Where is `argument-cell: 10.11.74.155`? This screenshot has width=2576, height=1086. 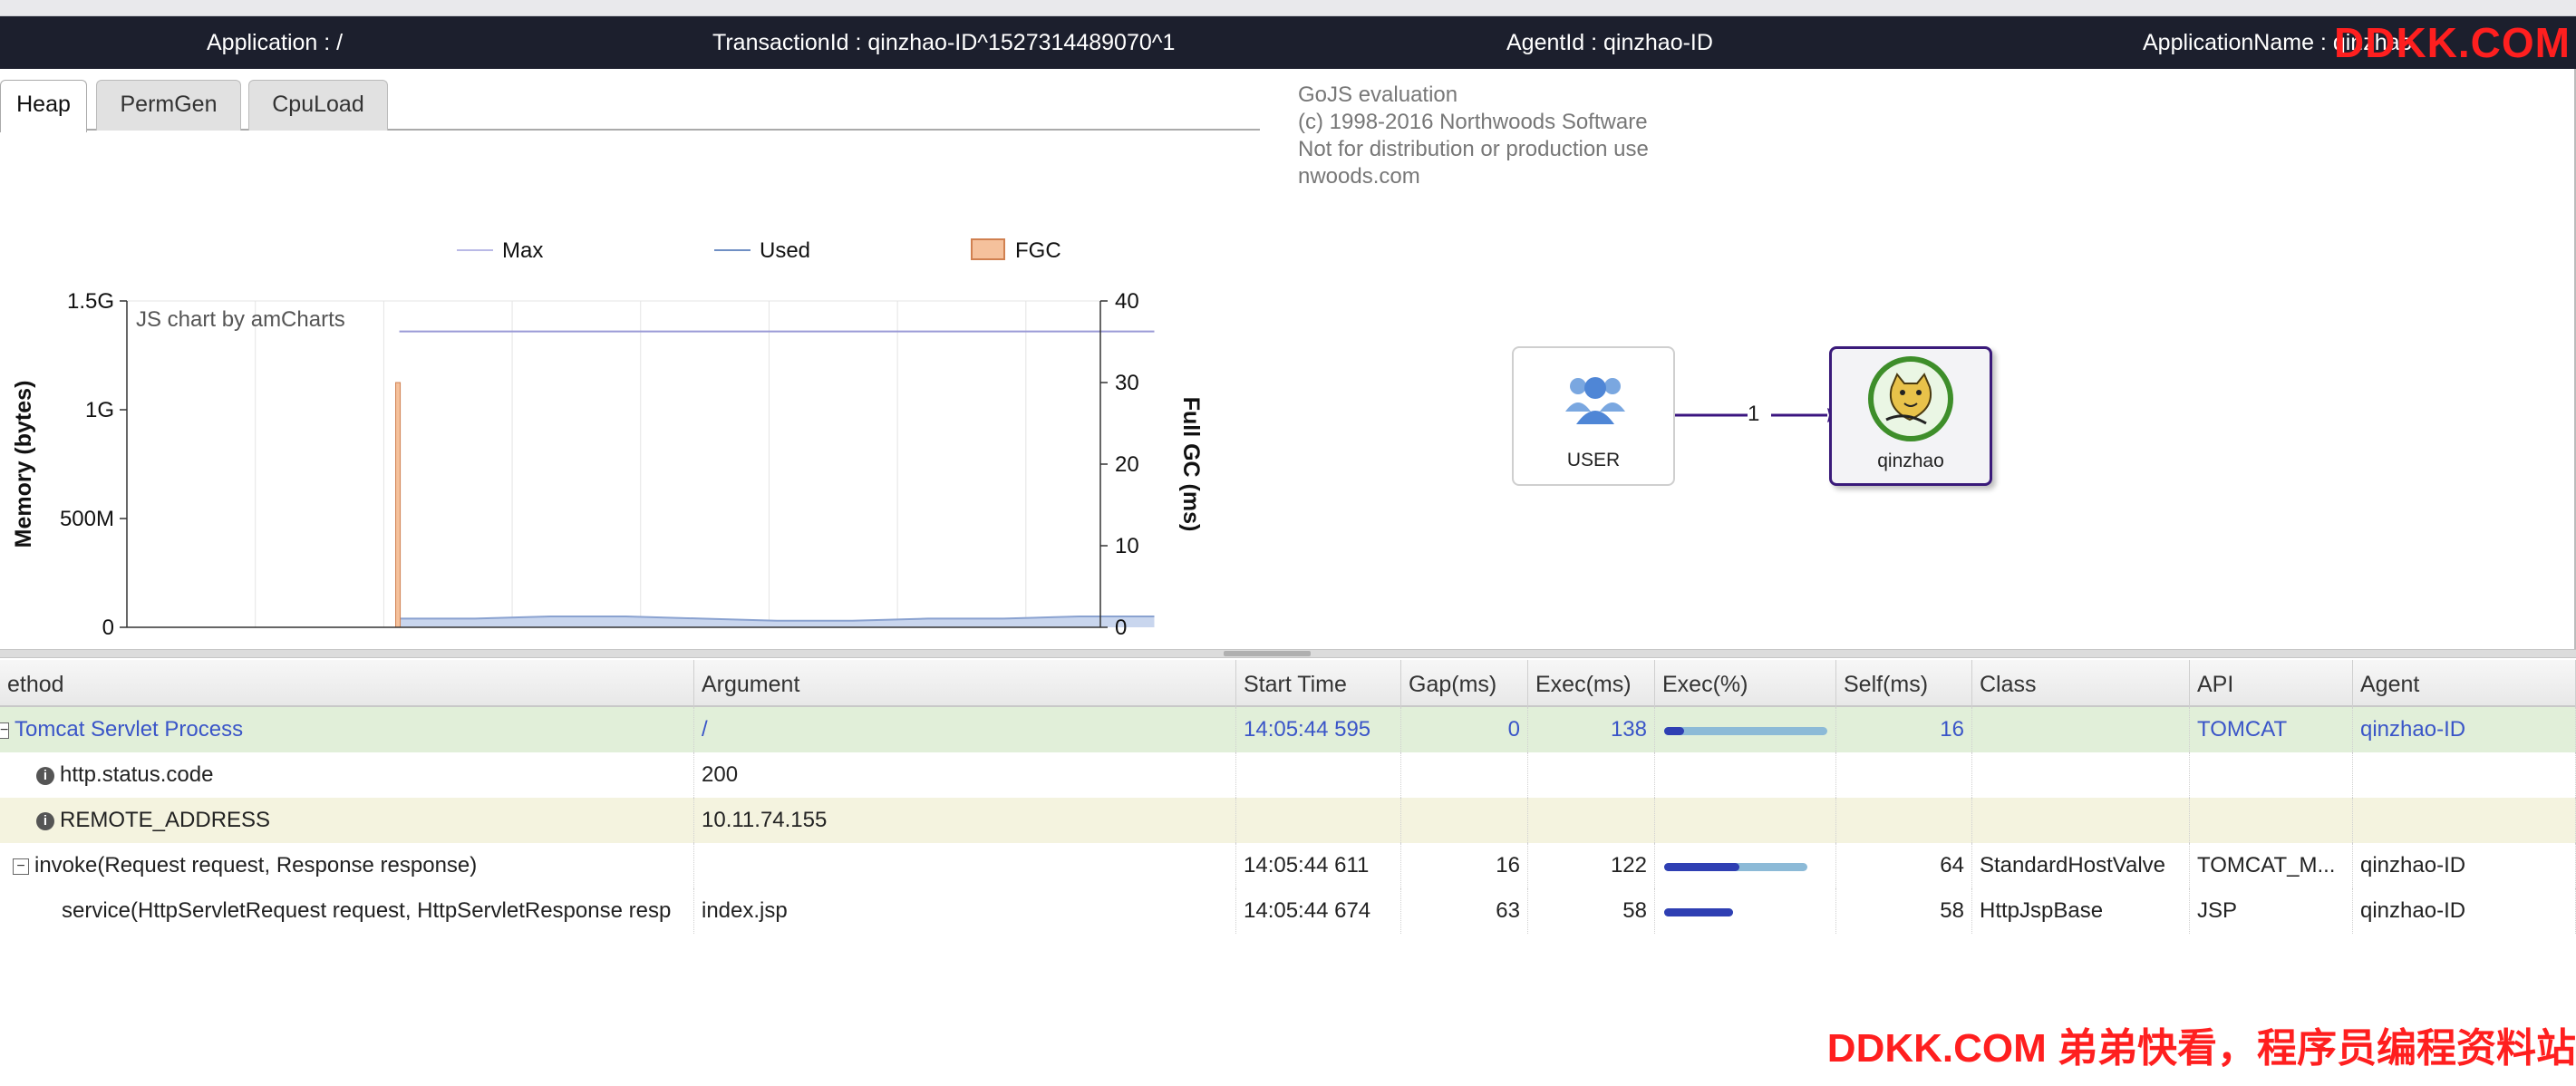 argument-cell: 10.11.74.155 is located at coordinates (965, 820).